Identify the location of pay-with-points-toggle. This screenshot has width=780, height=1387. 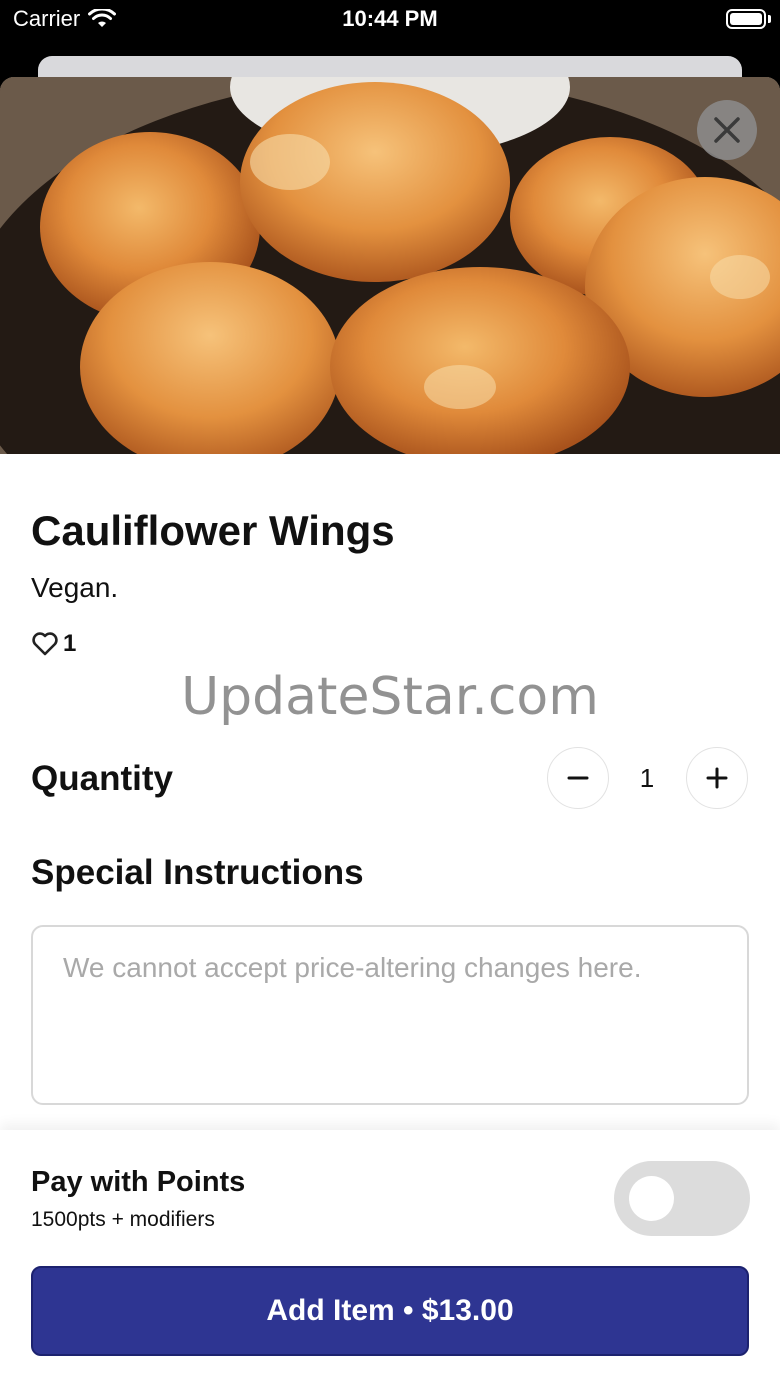
(682, 1198).